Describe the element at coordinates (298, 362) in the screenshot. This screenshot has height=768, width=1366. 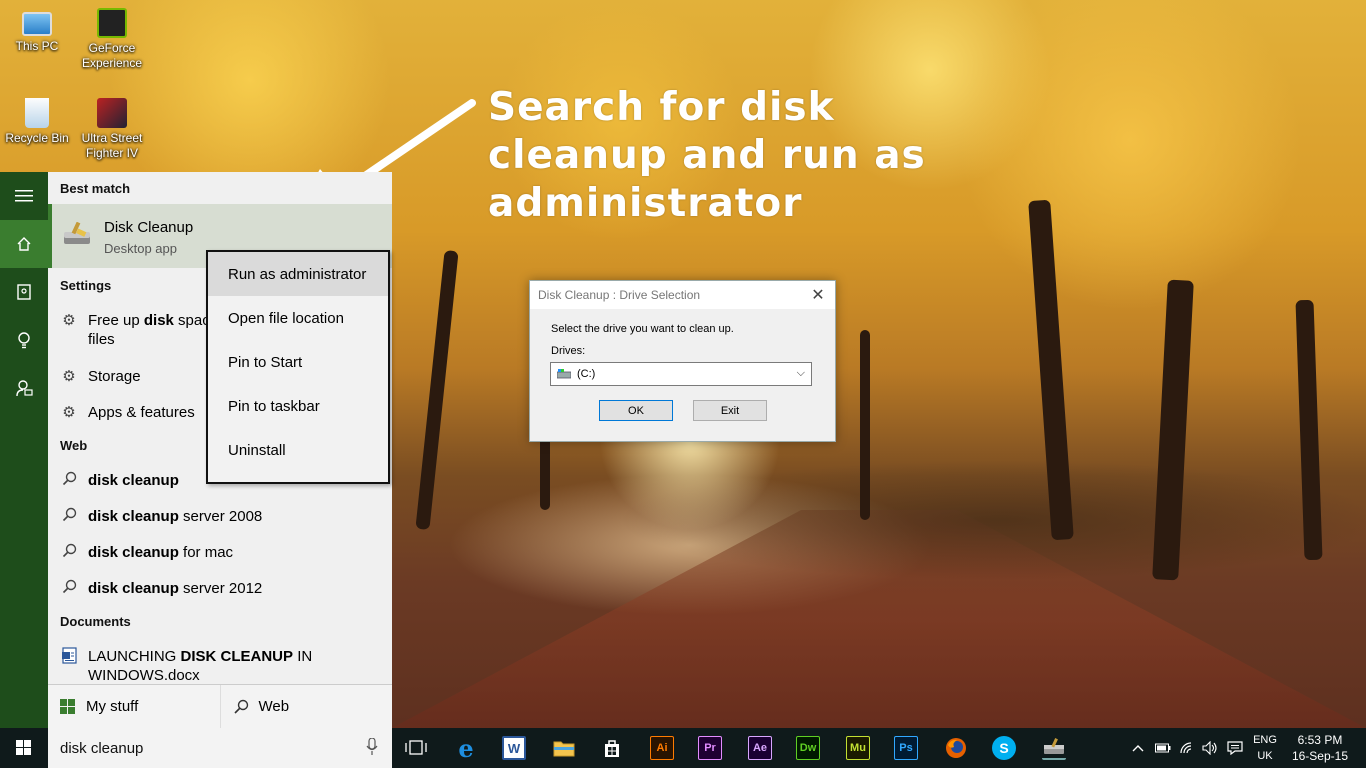
I see `menu-item-pin-to-start: Pin to Start` at that location.